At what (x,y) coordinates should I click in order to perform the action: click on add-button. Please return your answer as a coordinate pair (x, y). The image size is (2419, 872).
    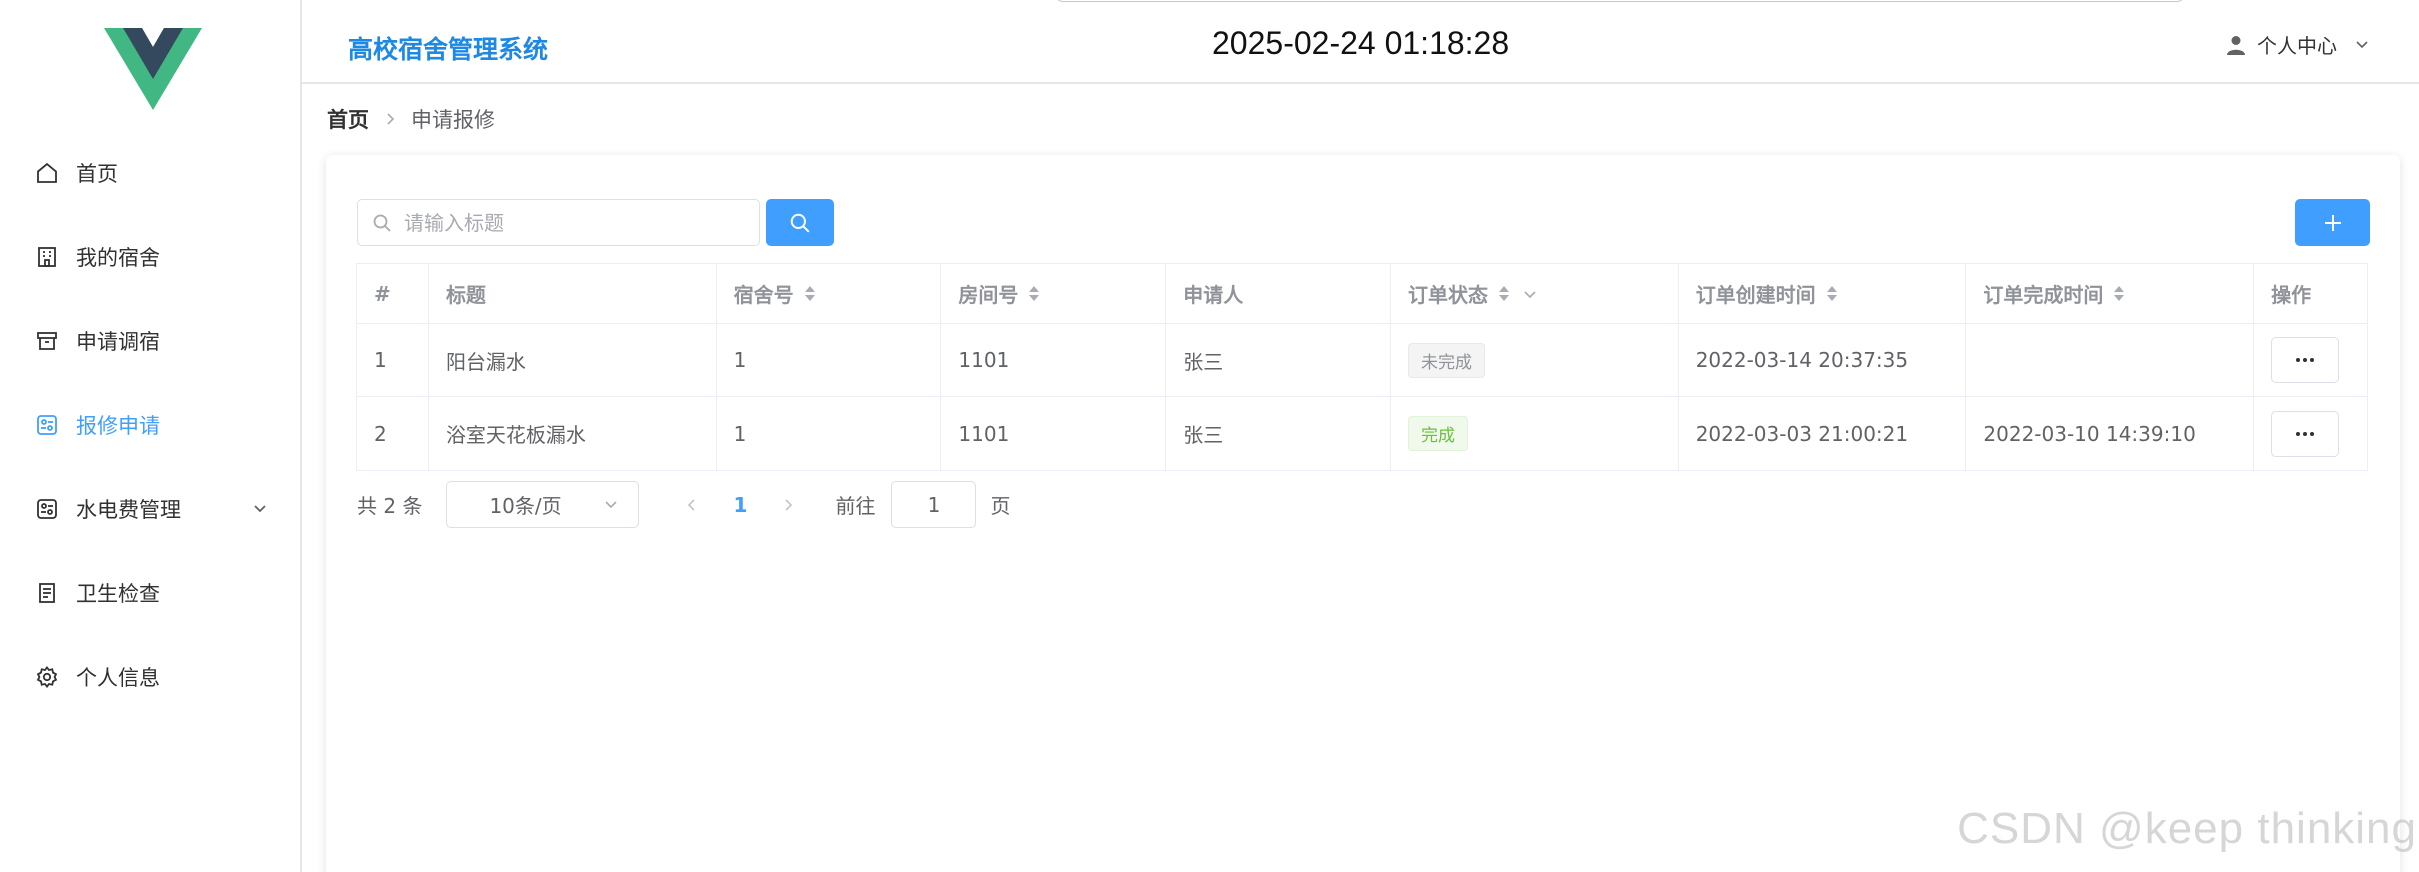
    Looking at the image, I should click on (2332, 222).